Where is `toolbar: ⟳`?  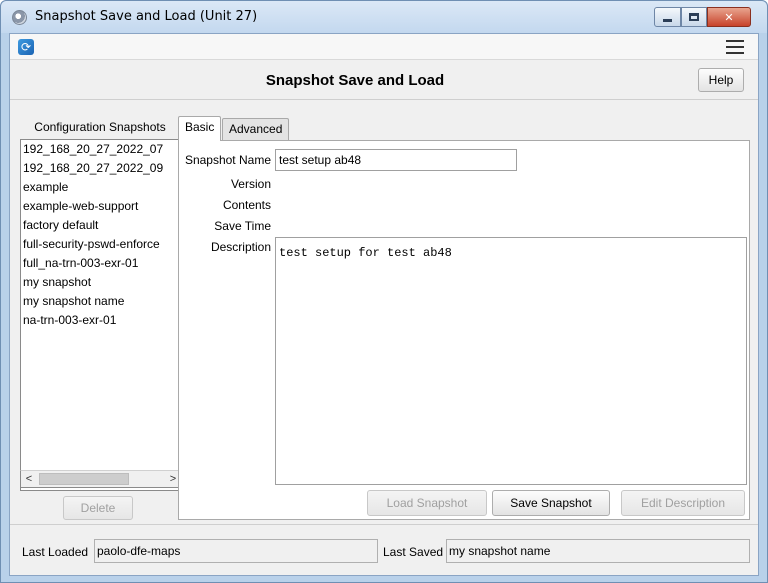 toolbar: ⟳ is located at coordinates (384, 47).